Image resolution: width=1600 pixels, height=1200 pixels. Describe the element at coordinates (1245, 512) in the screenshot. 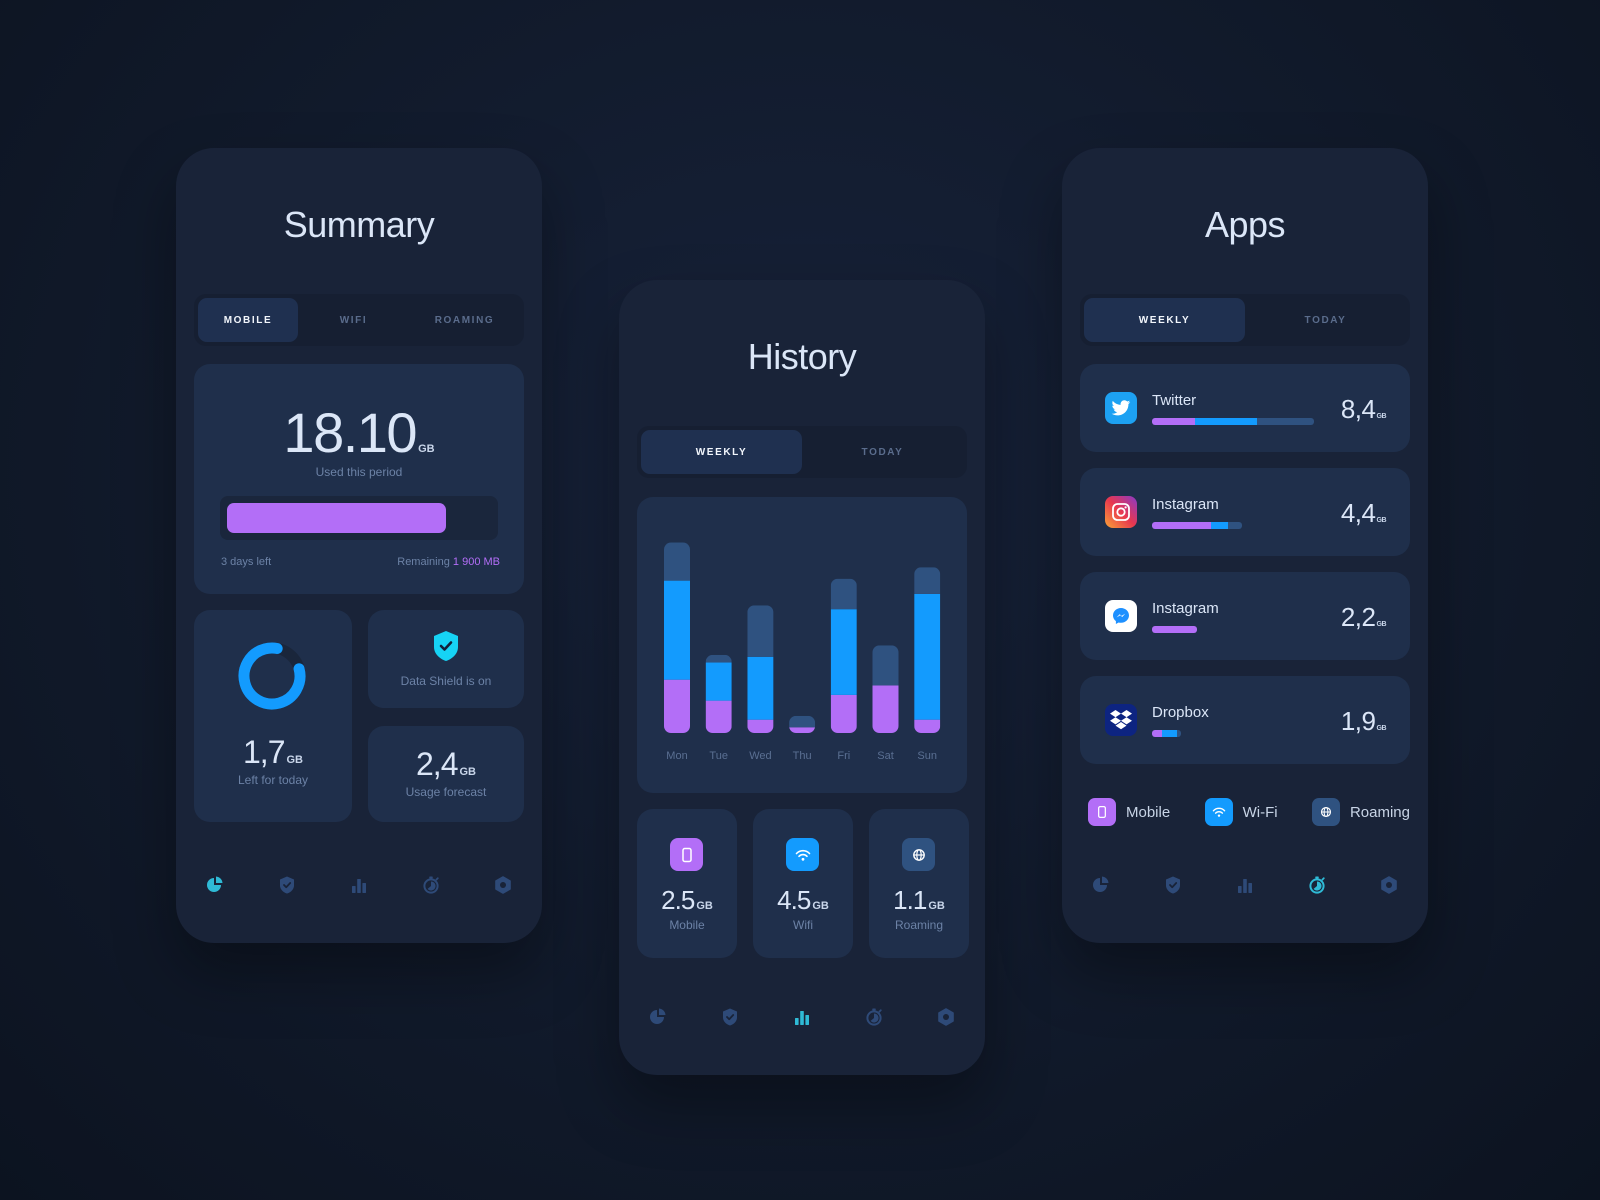

I see `app-row-instagram: Instagram 4,4GB` at that location.